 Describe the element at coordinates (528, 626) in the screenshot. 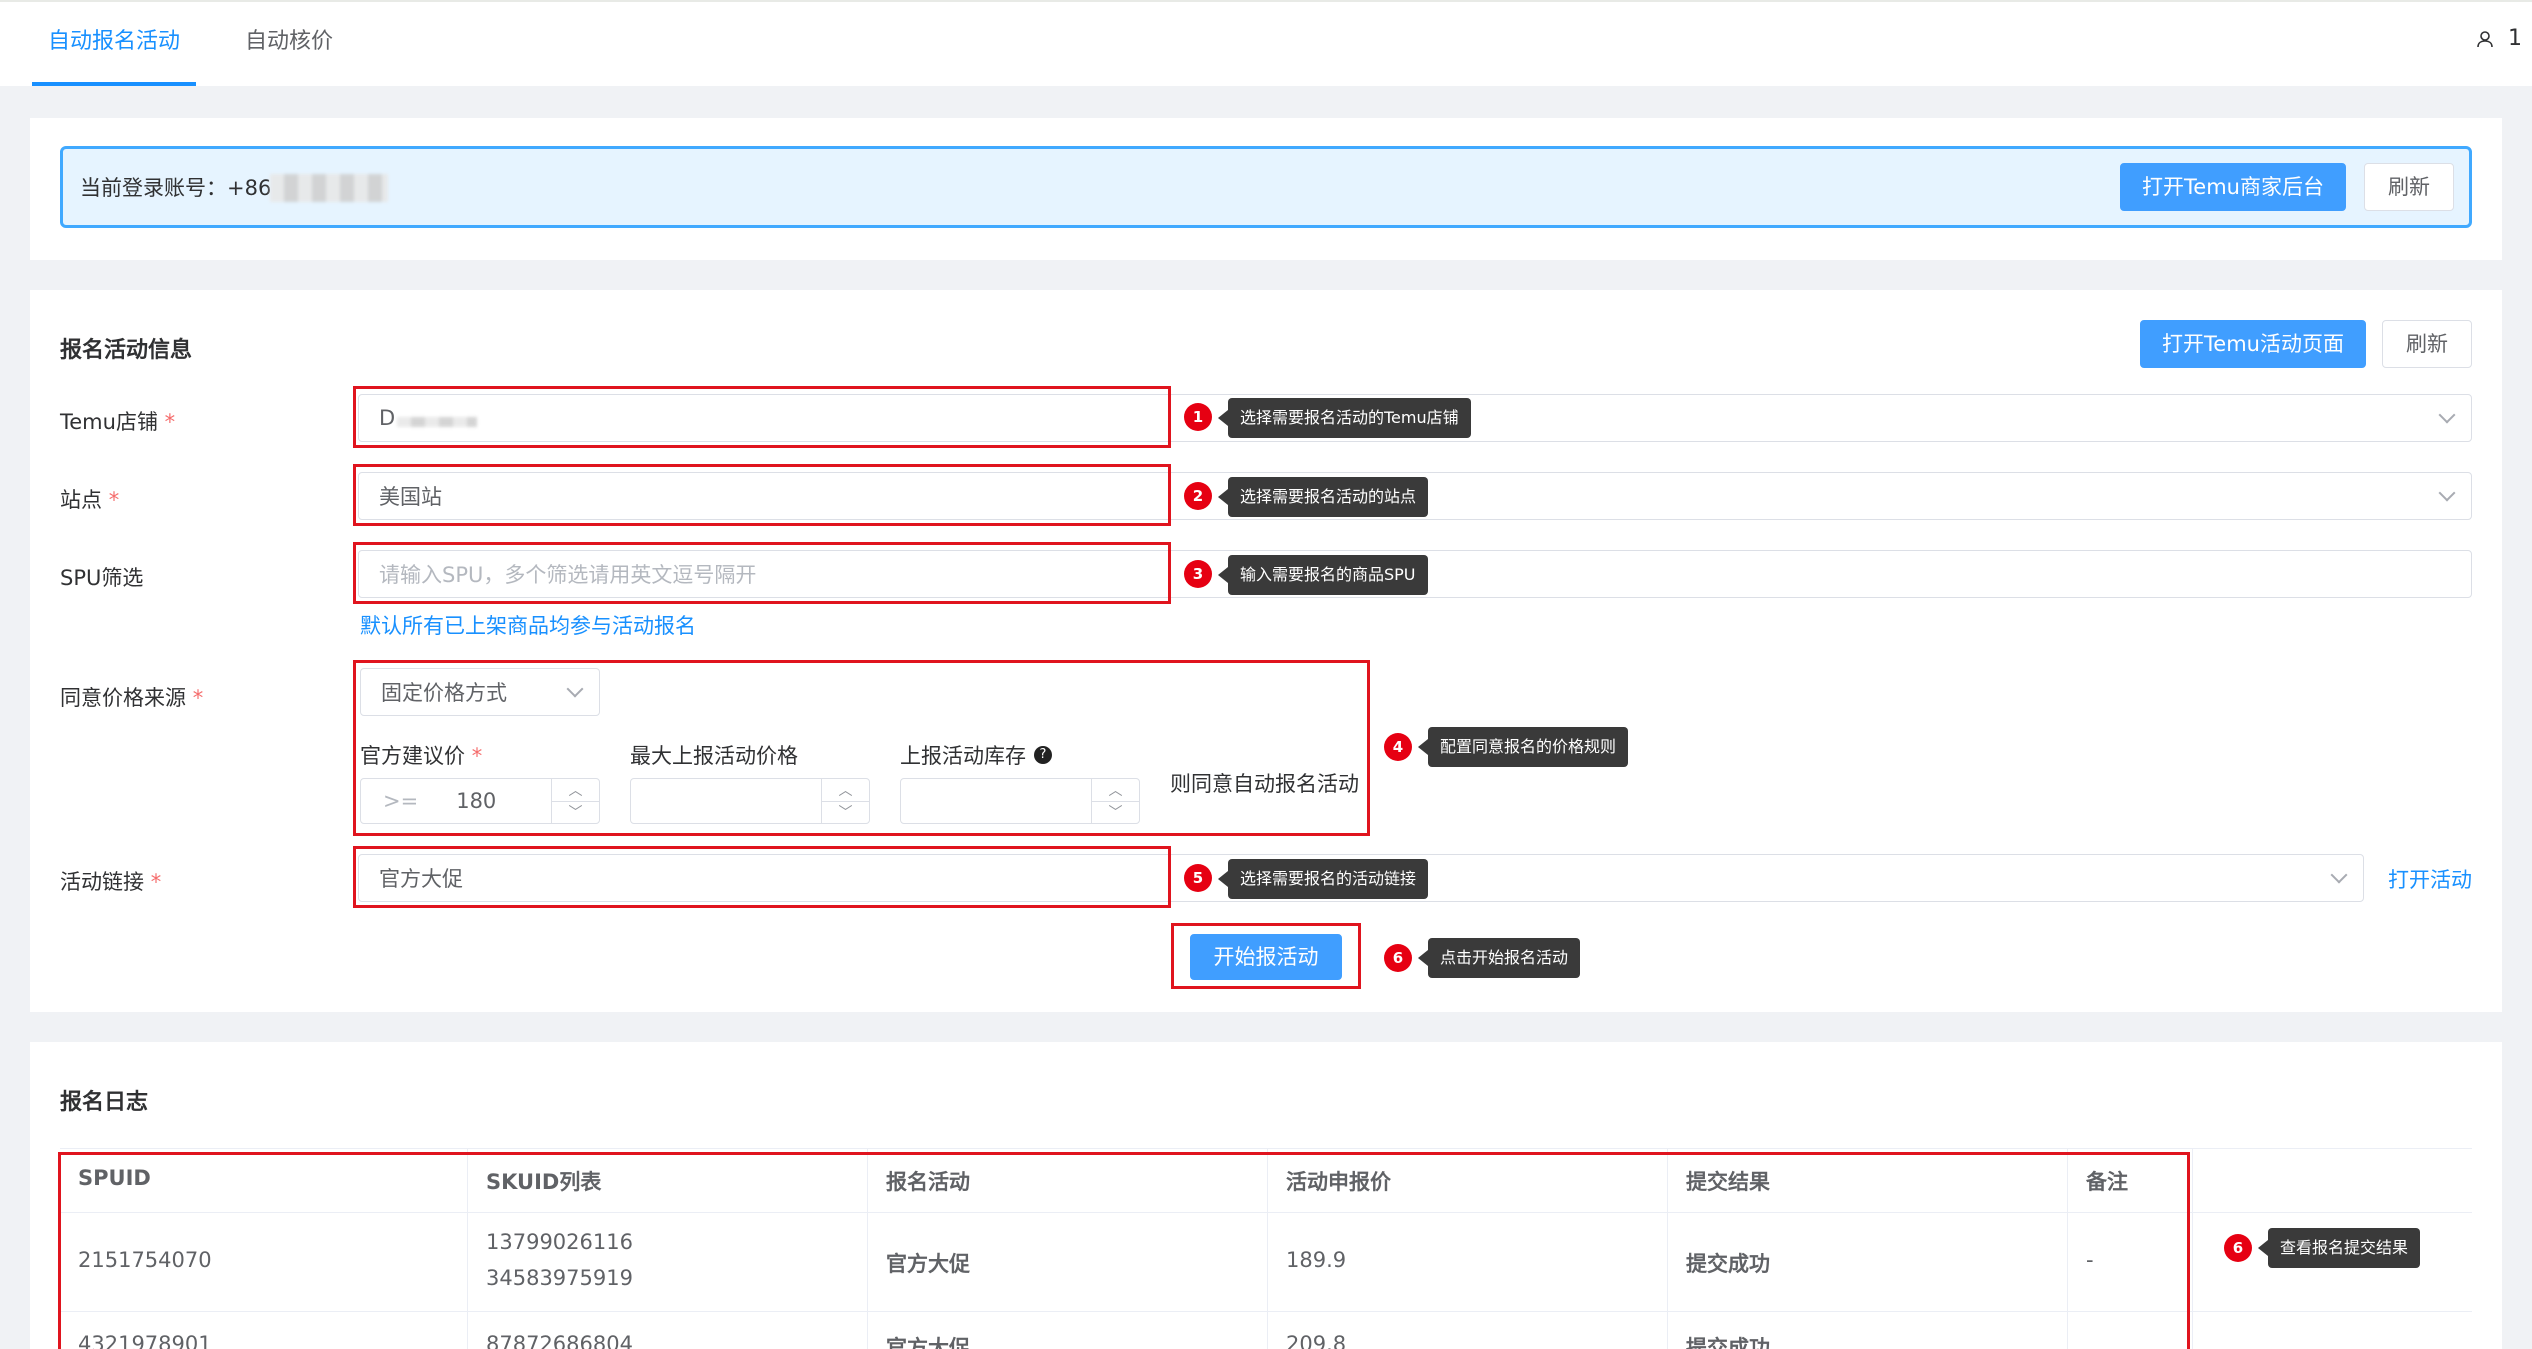

I see `spu-hint-text: 默认所有已上架商品均参与活动报名` at that location.